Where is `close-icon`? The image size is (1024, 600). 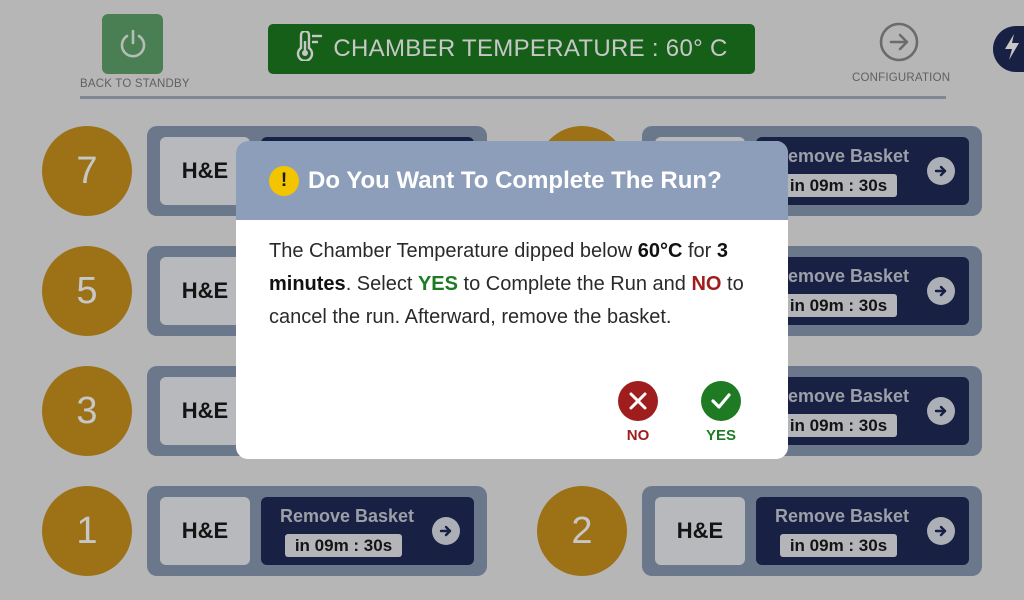 close-icon is located at coordinates (638, 401).